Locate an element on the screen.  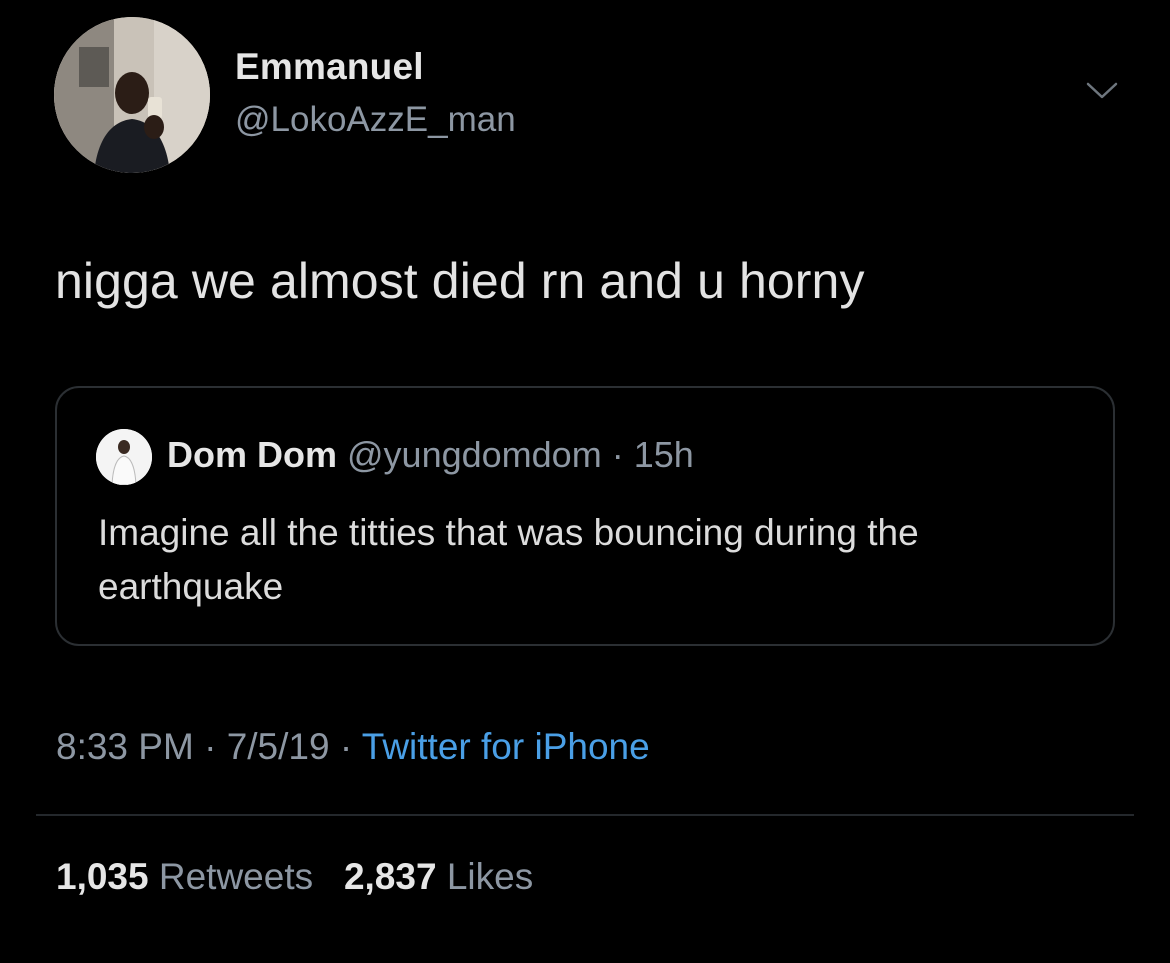
quoted-avatar-photo is located at coordinates (124, 457).